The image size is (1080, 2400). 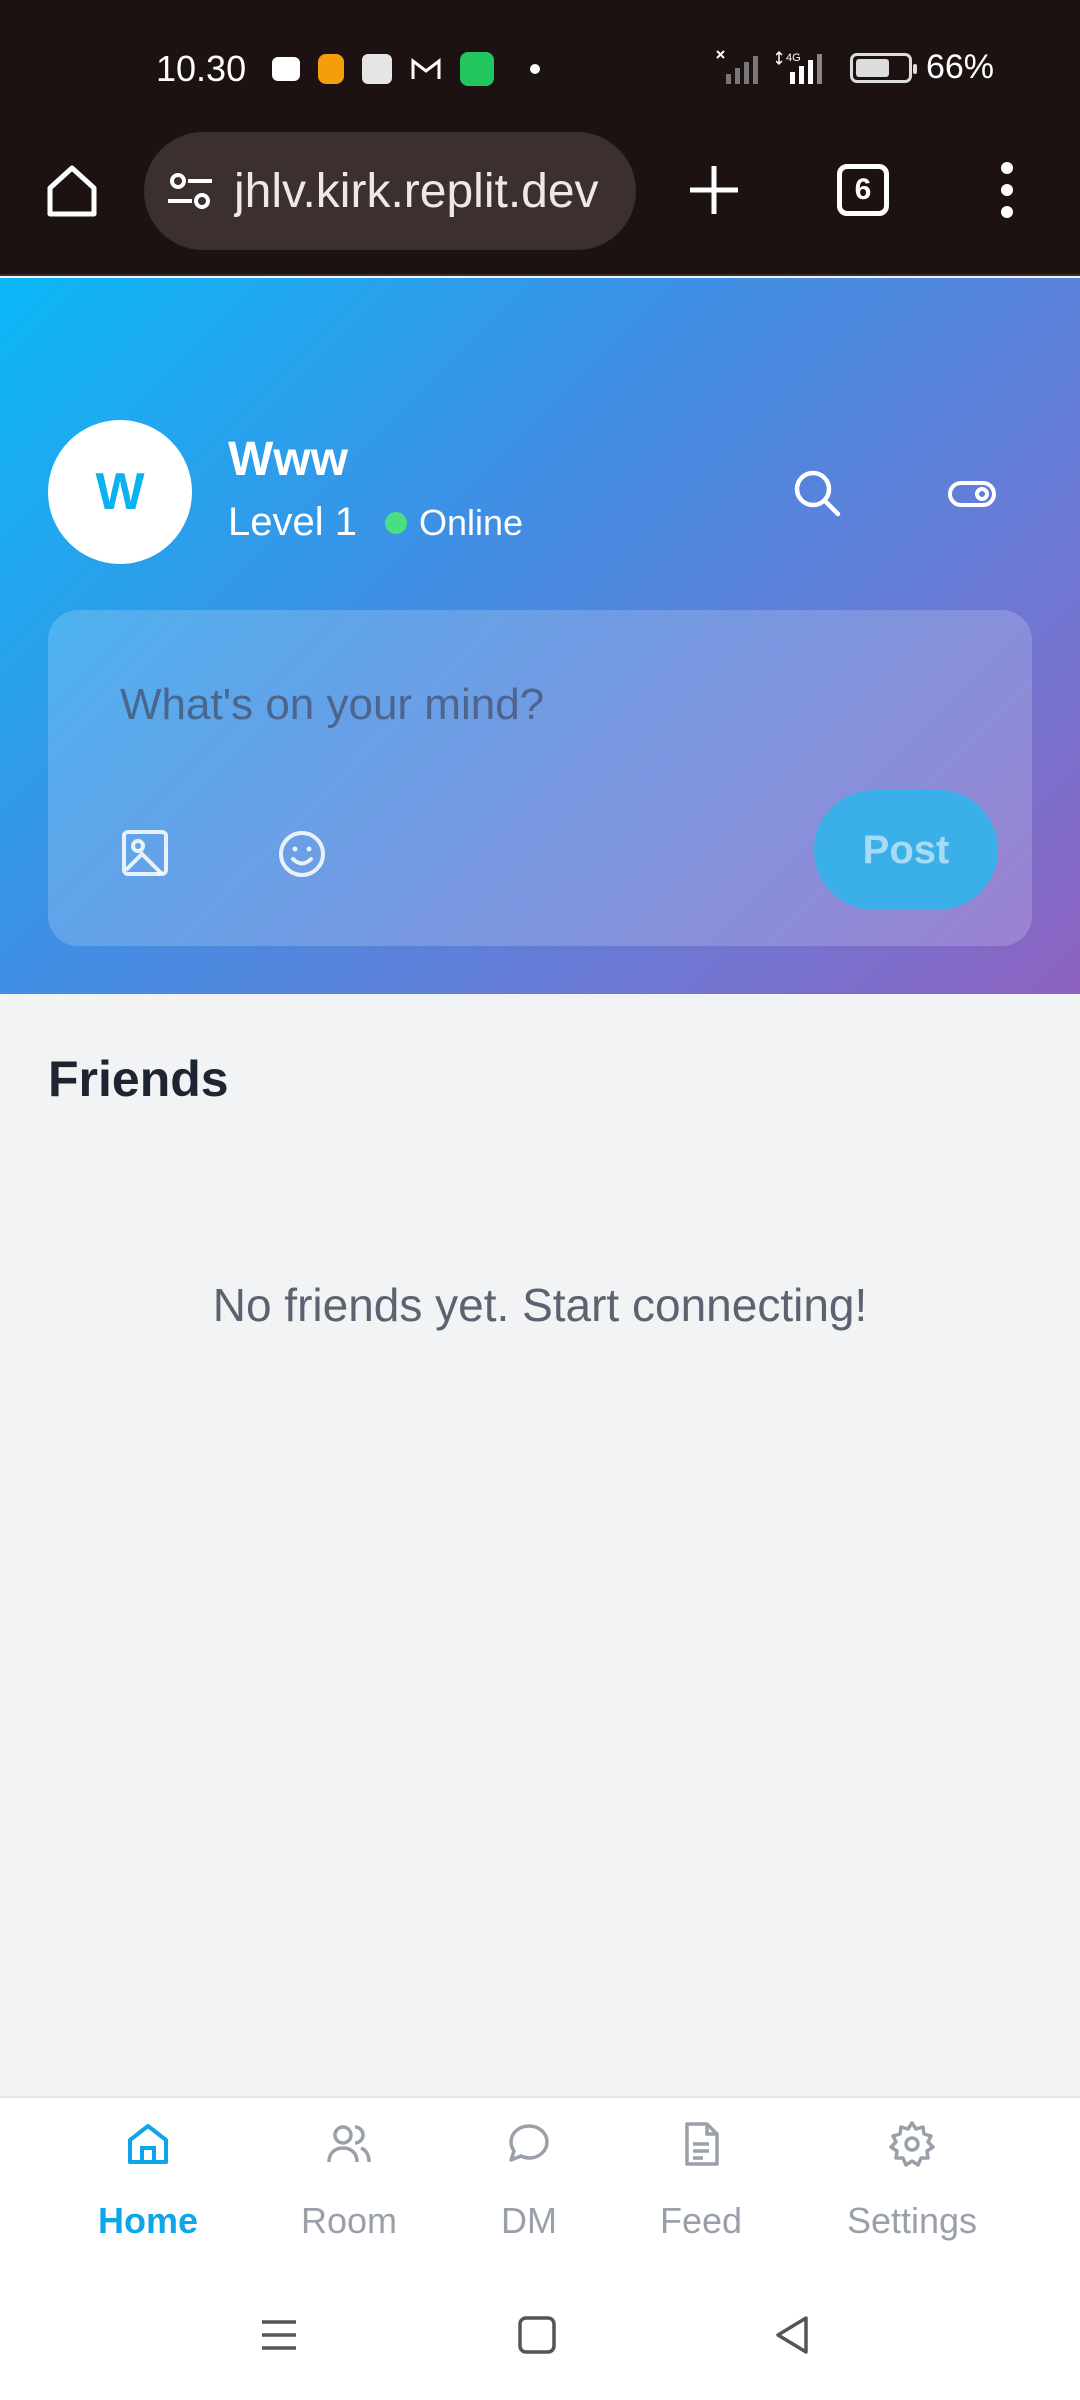 What do you see at coordinates (332, 705) in the screenshot?
I see `post-input: What's on your mind?` at bounding box center [332, 705].